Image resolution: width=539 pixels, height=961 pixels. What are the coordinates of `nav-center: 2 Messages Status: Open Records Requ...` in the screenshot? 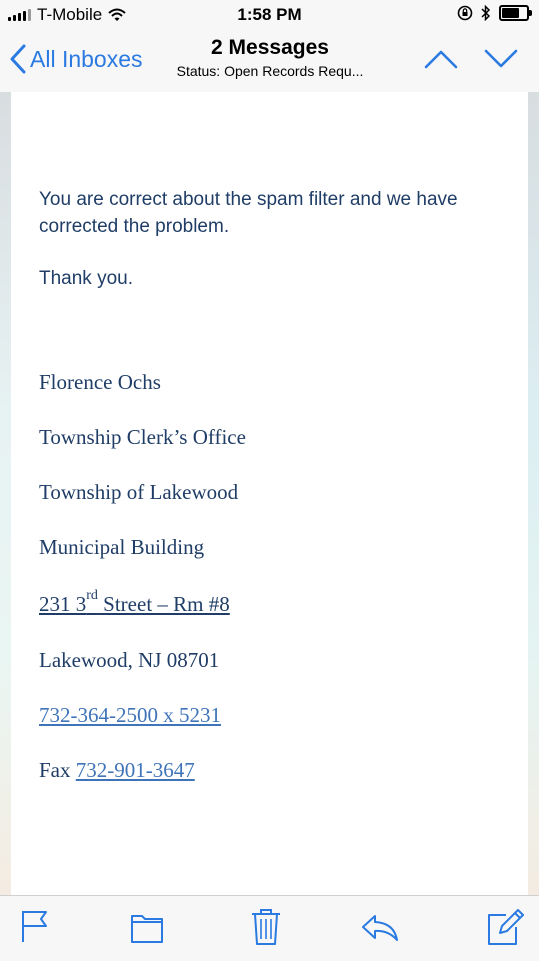 It's located at (270, 57).